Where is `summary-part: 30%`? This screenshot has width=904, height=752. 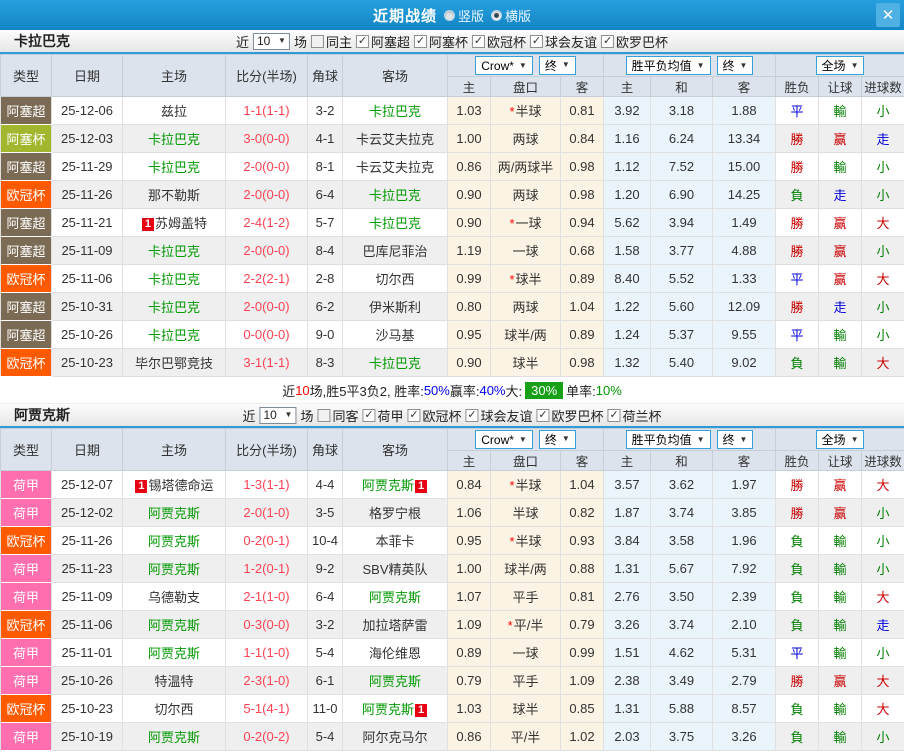
summary-part: 30% is located at coordinates (544, 390).